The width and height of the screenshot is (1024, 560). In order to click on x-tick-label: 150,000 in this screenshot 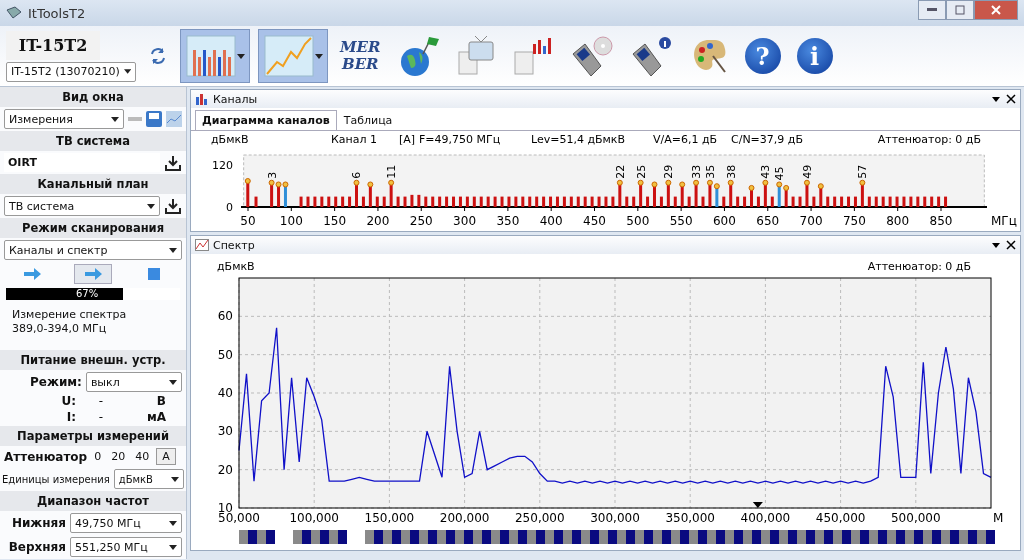, I will do `click(389, 518)`.